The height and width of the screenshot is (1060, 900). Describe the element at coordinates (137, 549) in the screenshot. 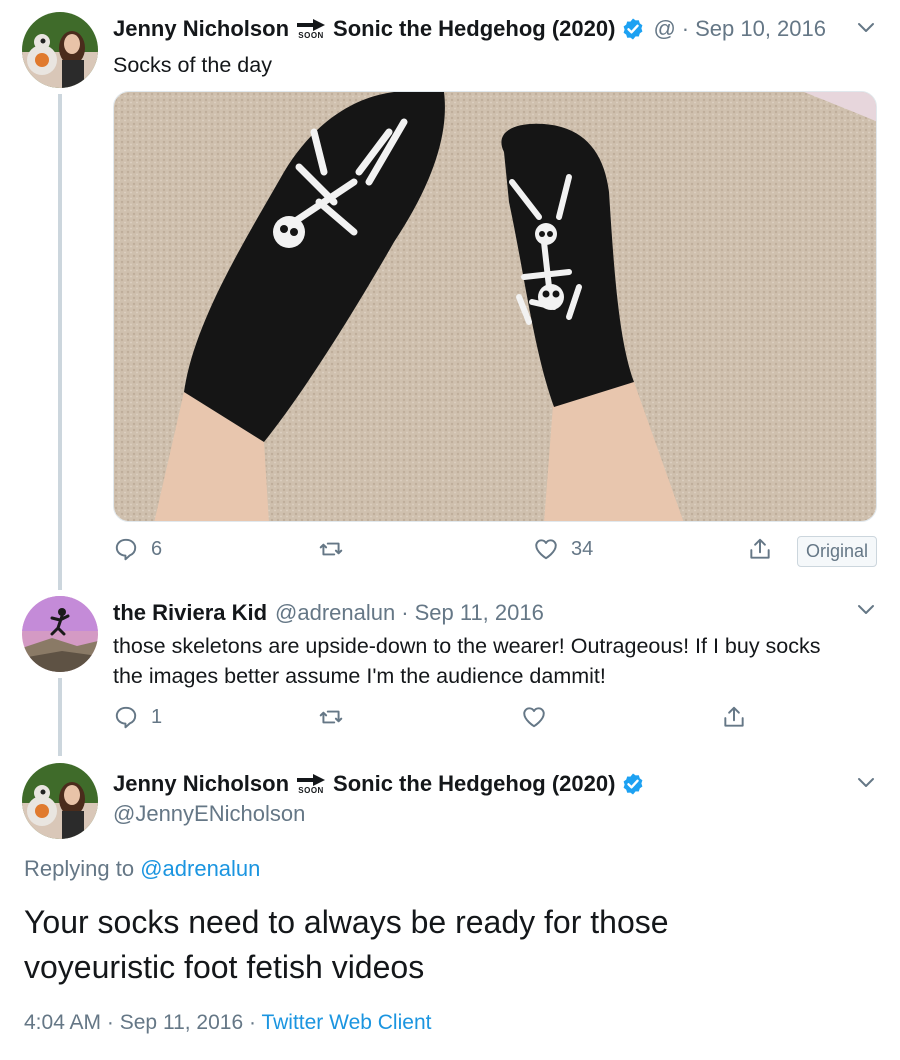

I see `reply-action: 6` at that location.